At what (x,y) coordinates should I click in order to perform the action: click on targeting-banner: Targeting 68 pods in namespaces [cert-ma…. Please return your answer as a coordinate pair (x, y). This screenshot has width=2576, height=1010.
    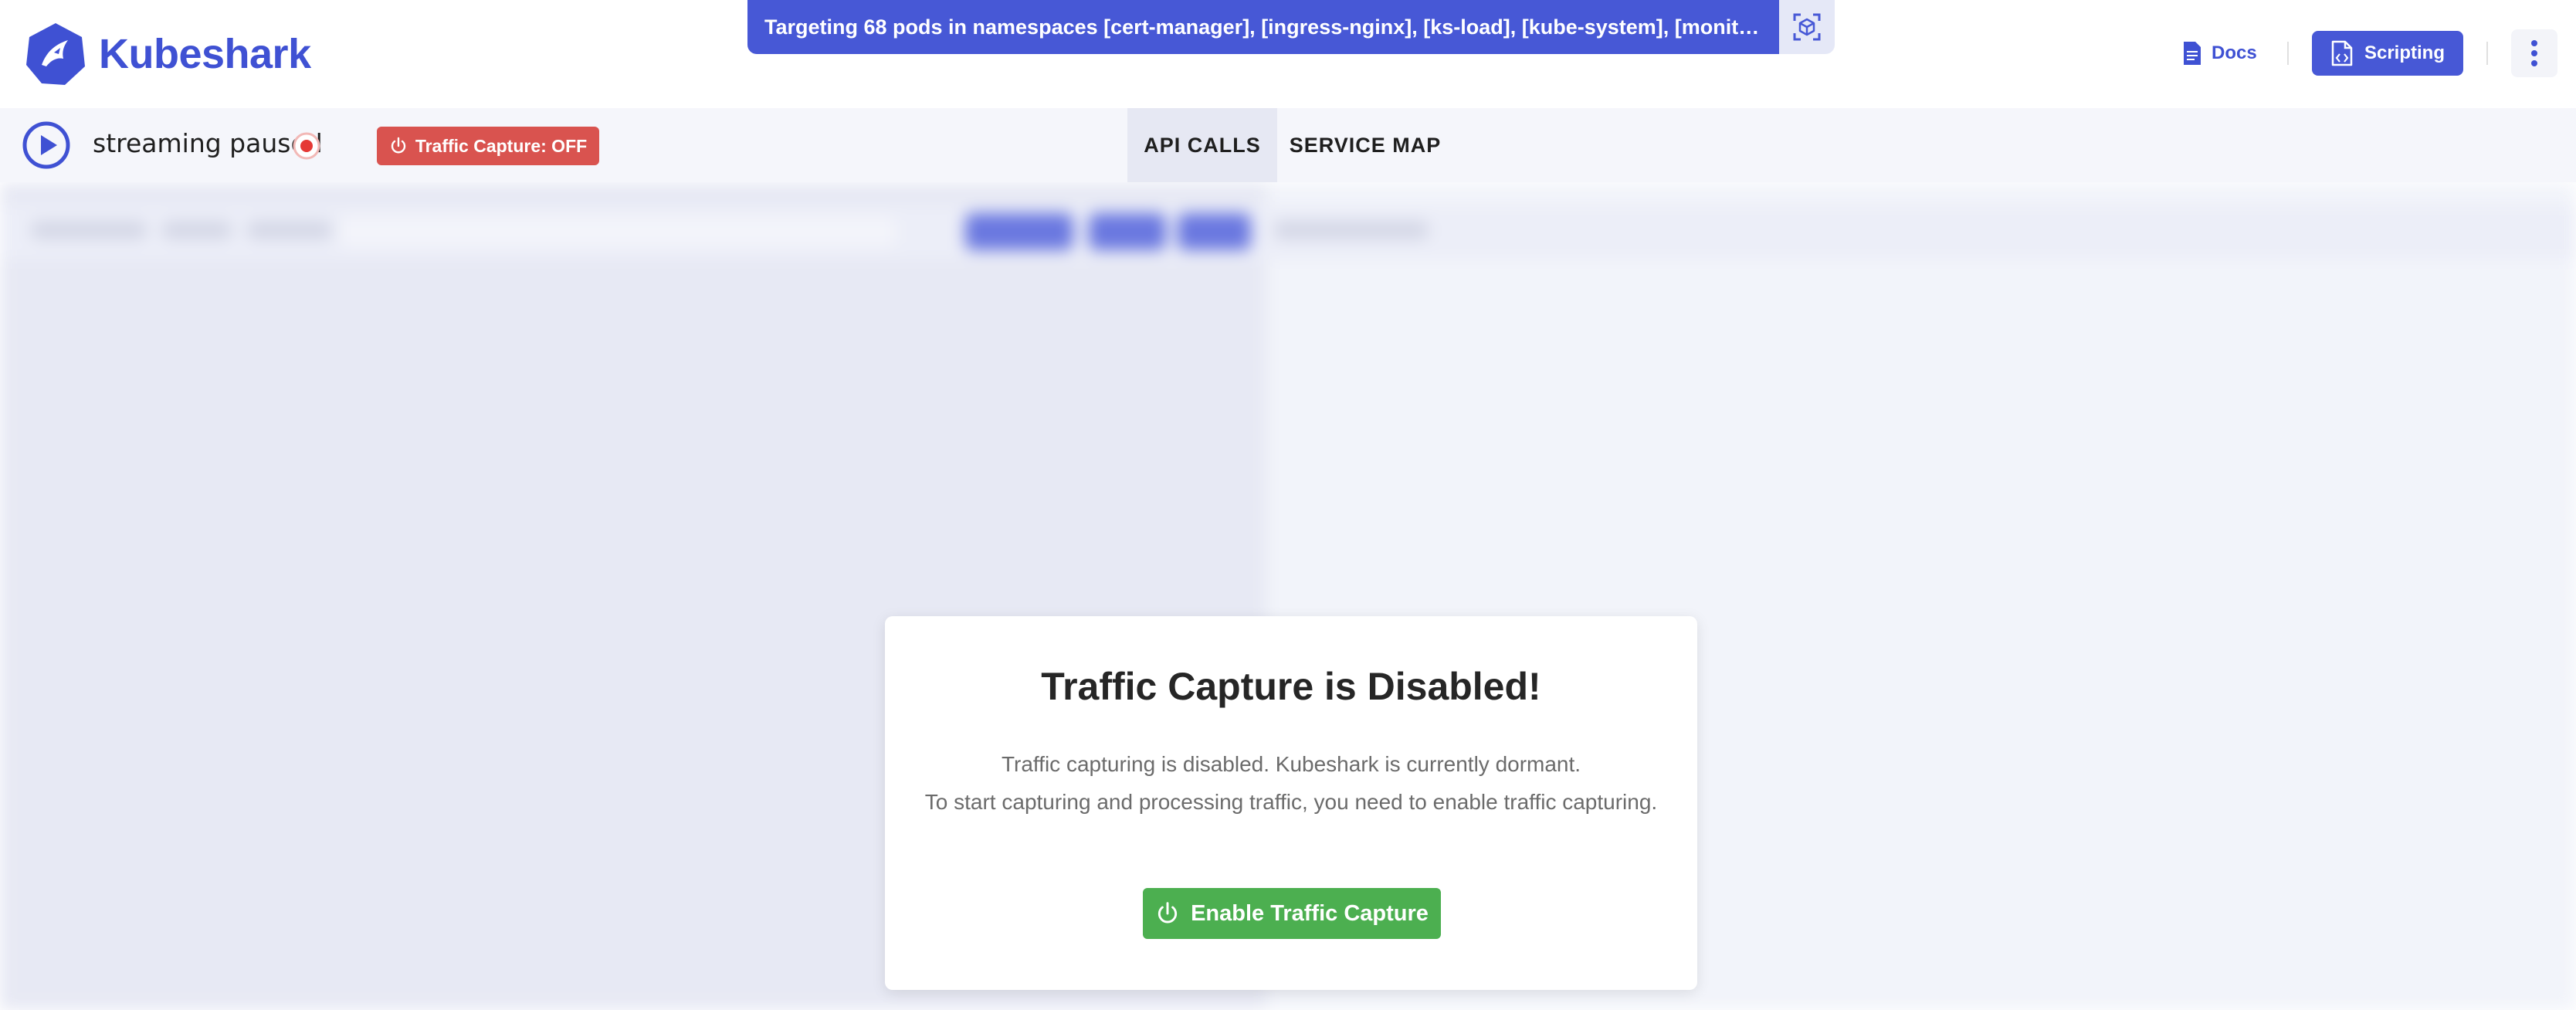
    Looking at the image, I should click on (1263, 27).